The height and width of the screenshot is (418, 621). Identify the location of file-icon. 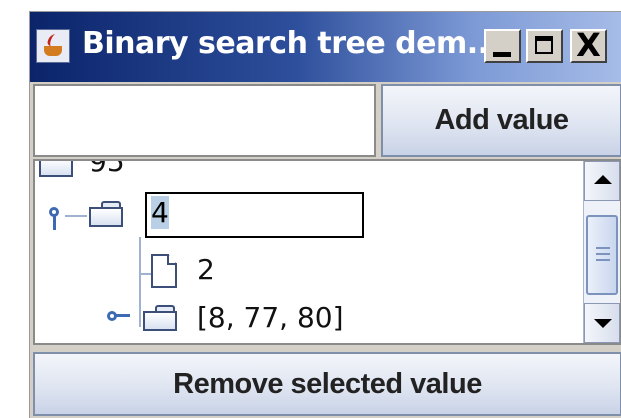
(164, 271).